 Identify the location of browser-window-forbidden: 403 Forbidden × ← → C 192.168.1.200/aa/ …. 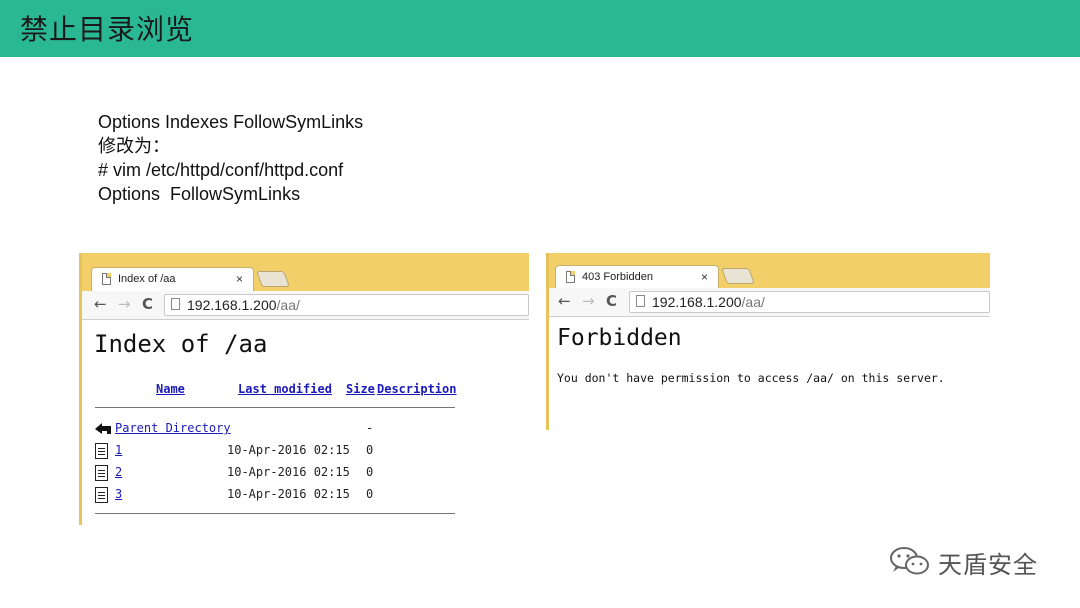
(768, 341).